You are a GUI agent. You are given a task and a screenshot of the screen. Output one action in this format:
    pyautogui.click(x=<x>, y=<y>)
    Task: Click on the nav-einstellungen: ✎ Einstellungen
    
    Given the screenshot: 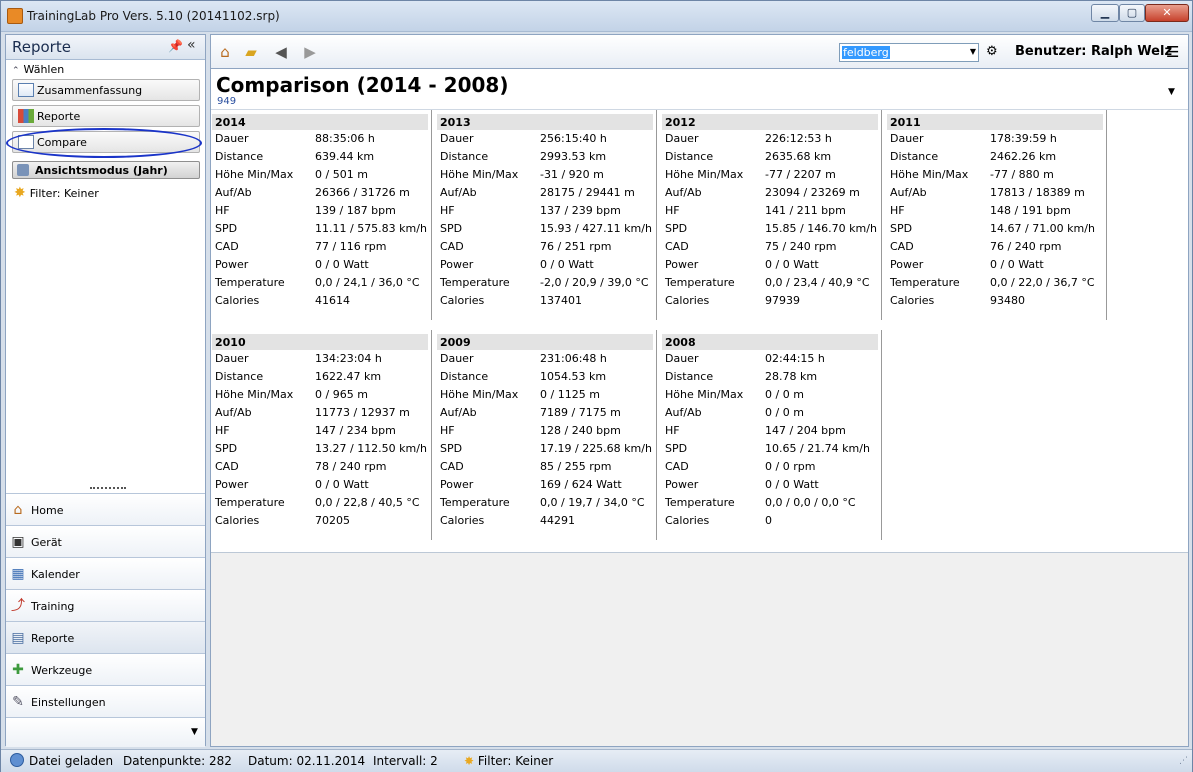 What is the action you would take?
    pyautogui.click(x=105, y=701)
    